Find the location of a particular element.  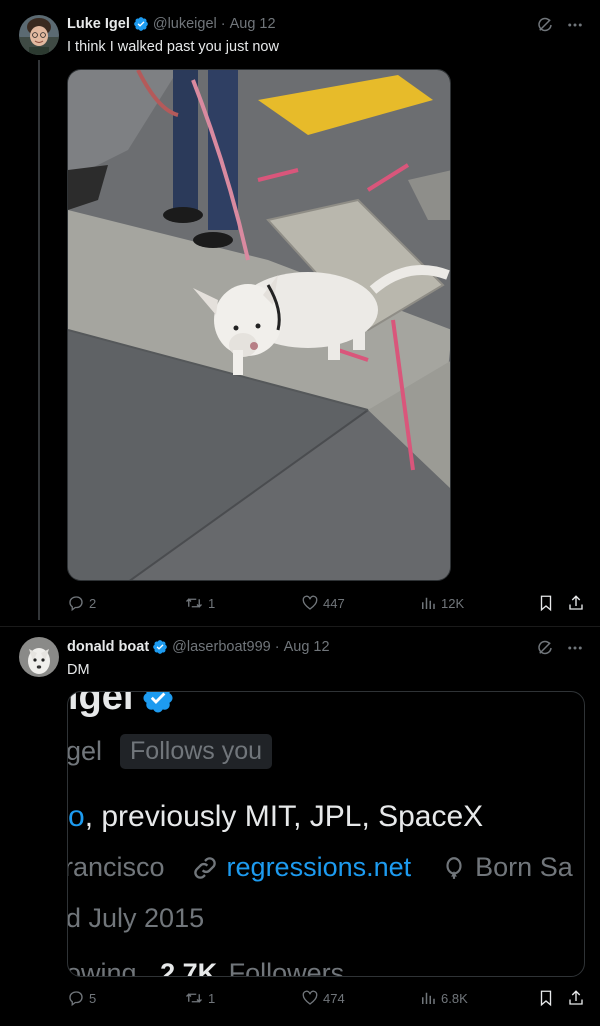

like-button: 447 is located at coordinates (323, 603).